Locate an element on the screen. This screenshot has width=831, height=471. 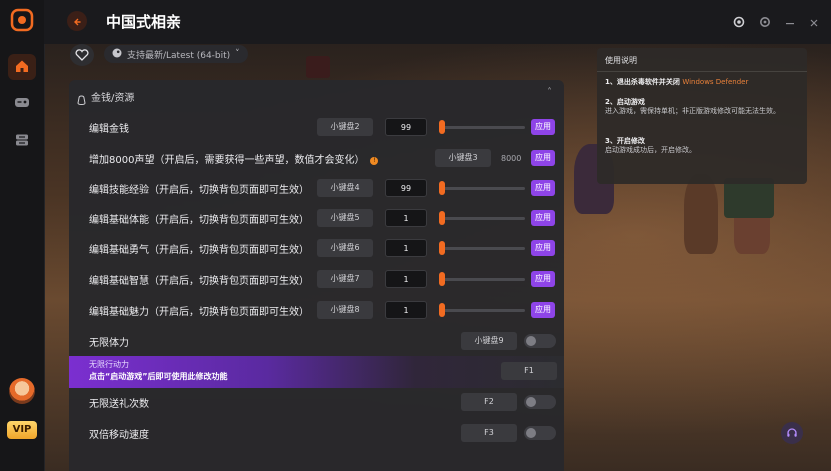
cheat-row-wisdom: 编辑基础智慧（开启后，切换背包页面即可生效） 小键盘7 1 应用 is located at coordinates (316, 279).